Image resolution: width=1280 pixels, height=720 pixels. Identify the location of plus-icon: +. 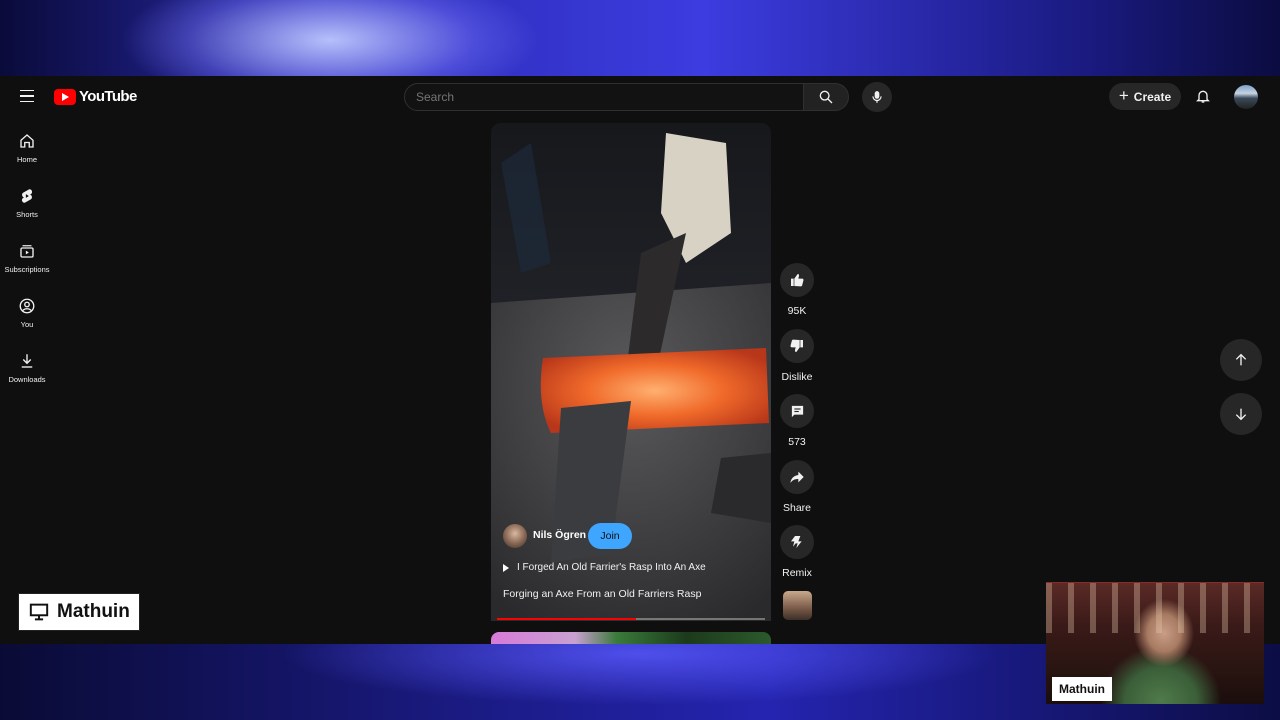
(1123, 95).